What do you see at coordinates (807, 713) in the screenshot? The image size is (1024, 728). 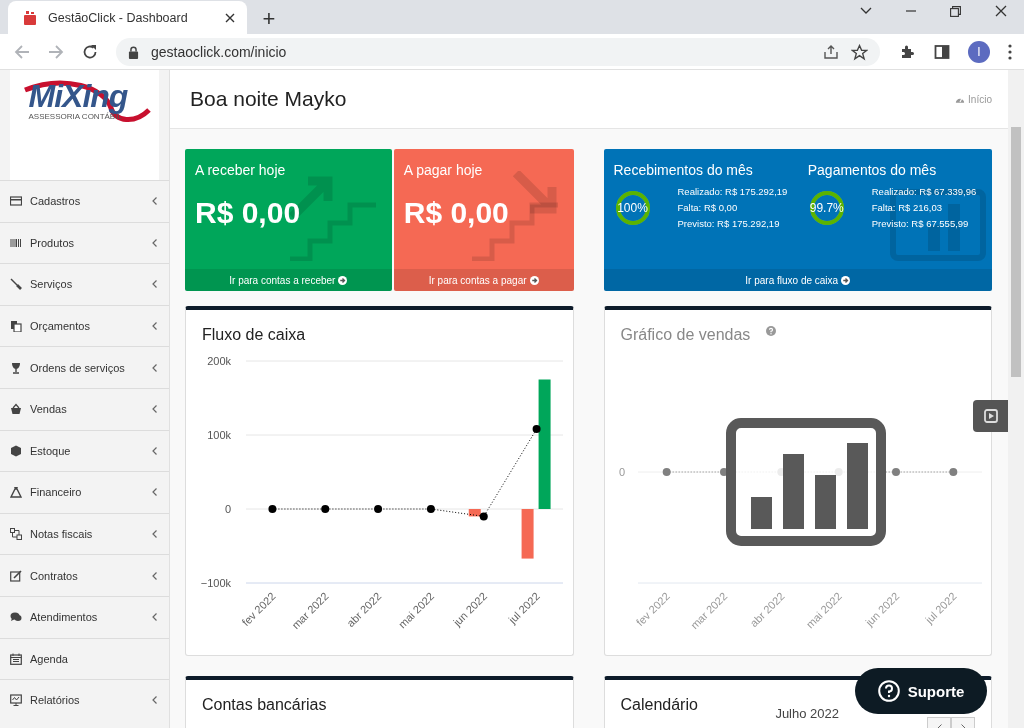 I see `calendar-month: Julho 2022` at bounding box center [807, 713].